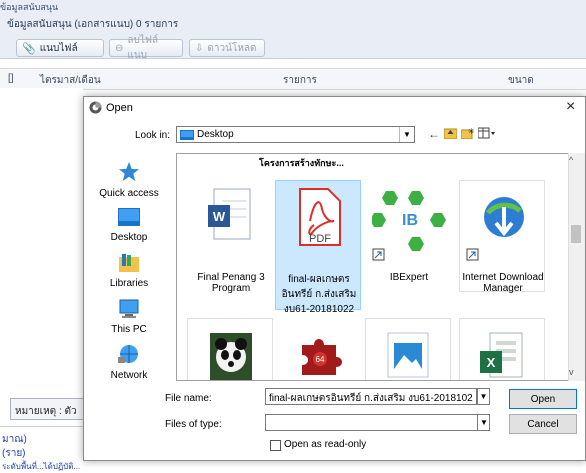 The height and width of the screenshot is (473, 586). Describe the element at coordinates (377, 422) in the screenshot. I see `files-of-type-dropdown` at that location.